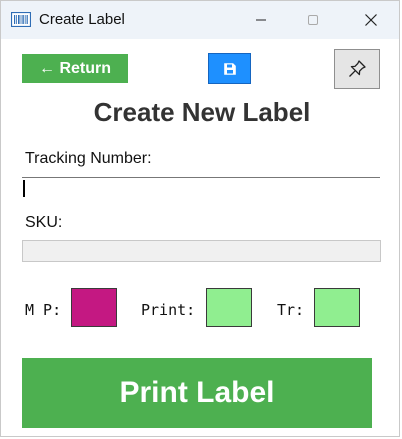 The image size is (402, 439). Describe the element at coordinates (197, 393) in the screenshot. I see `print-label-button: Print Label` at that location.